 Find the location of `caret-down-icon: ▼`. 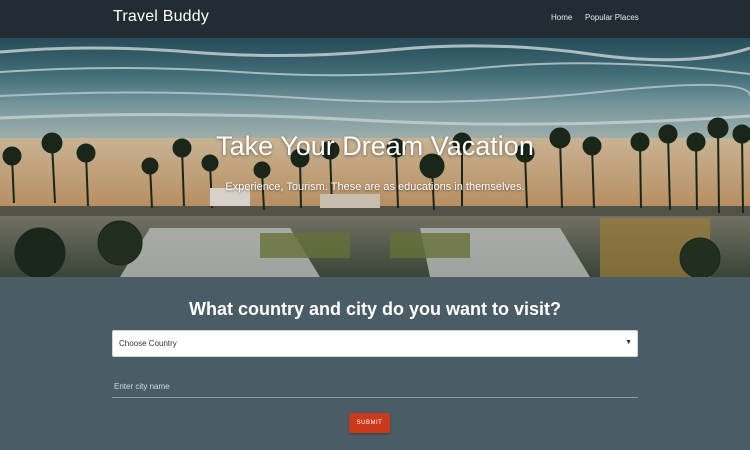

caret-down-icon: ▼ is located at coordinates (628, 342).